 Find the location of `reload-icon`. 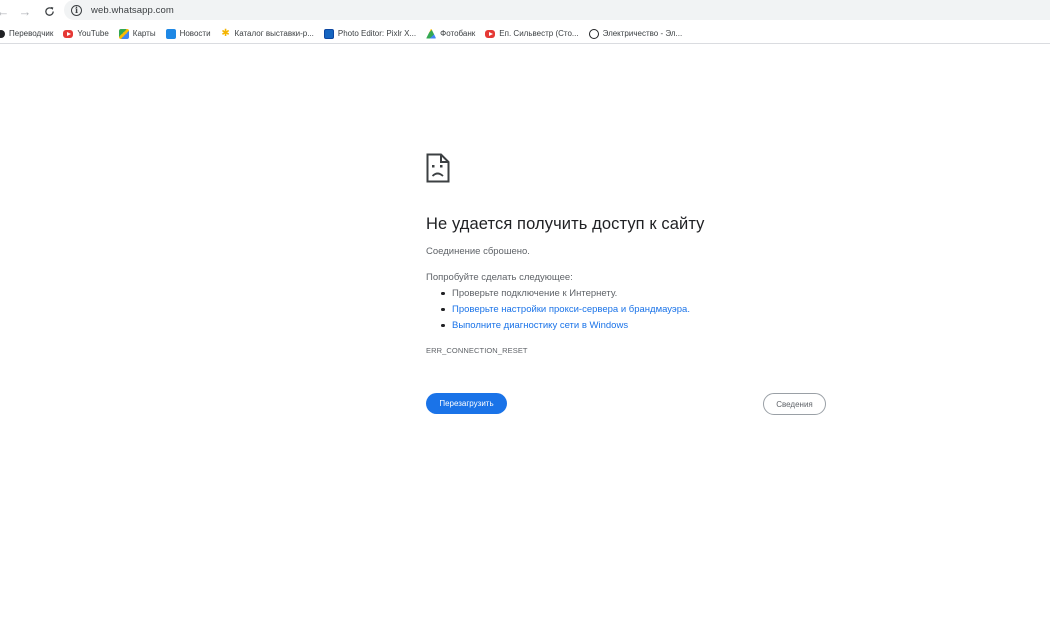

reload-icon is located at coordinates (49, 11).